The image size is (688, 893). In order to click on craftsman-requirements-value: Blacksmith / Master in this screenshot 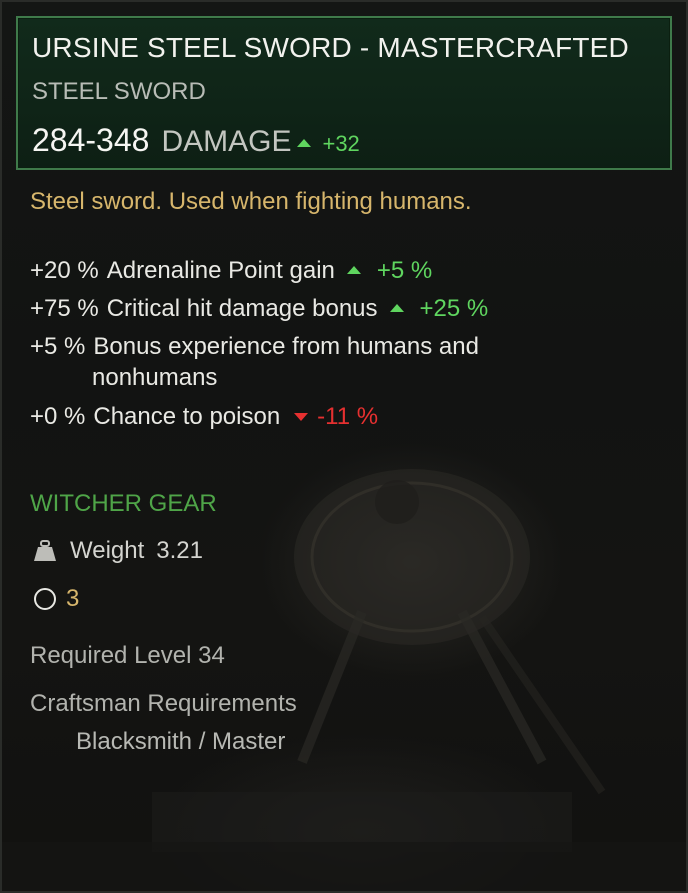, I will do `click(181, 741)`.